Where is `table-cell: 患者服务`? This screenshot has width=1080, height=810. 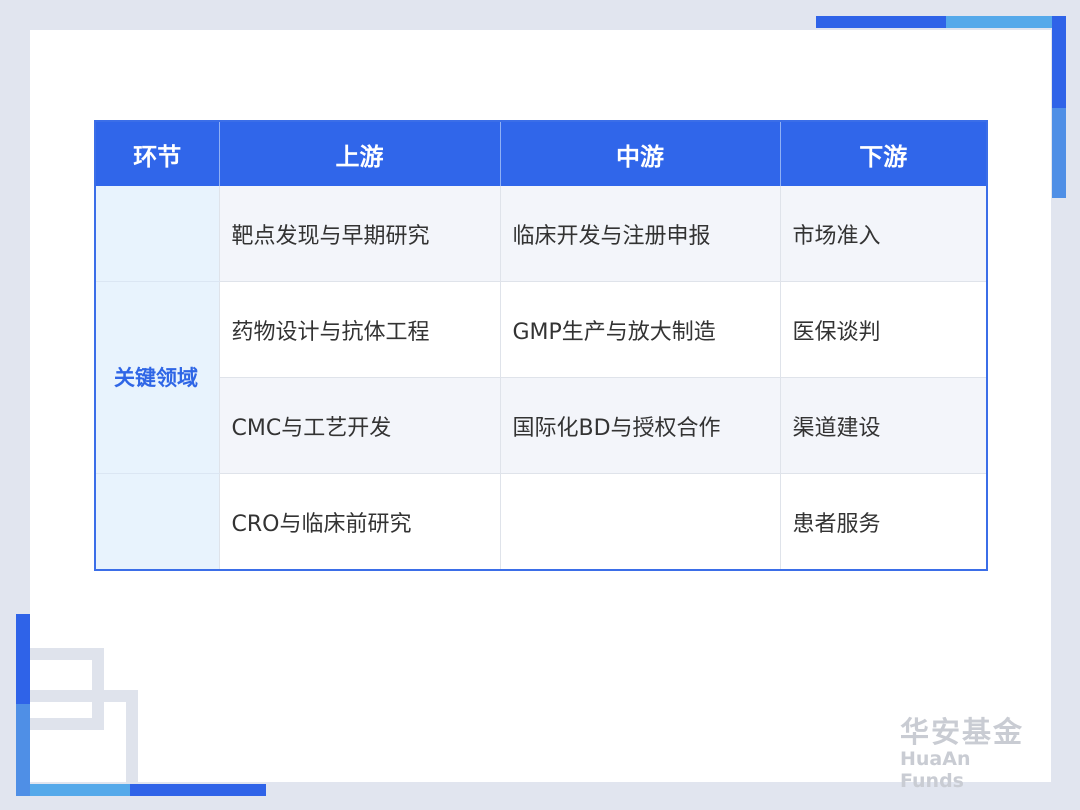
table-cell: 患者服务 is located at coordinates (883, 521).